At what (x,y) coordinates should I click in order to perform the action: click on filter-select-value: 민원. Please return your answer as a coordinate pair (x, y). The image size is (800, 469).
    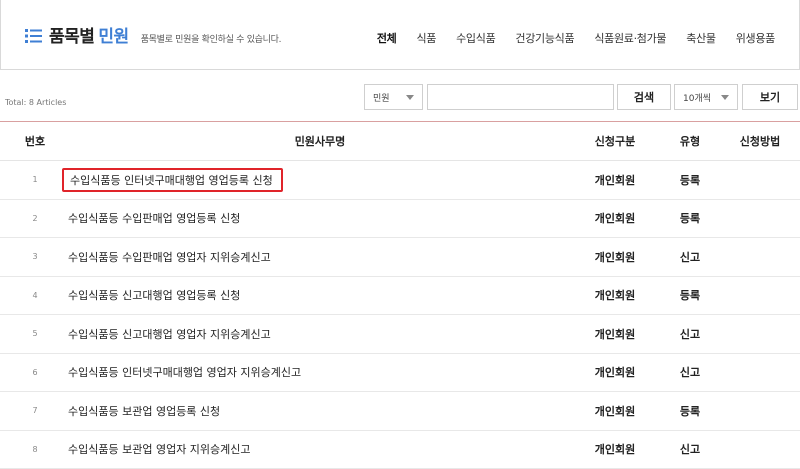
    Looking at the image, I should click on (381, 97).